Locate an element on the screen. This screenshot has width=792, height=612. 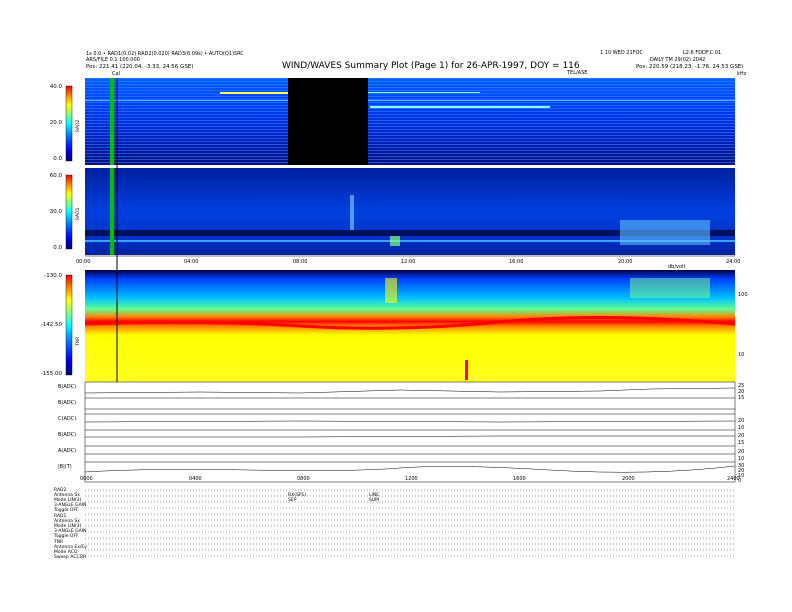
rad-right-unit: kHz is located at coordinates (742, 74).